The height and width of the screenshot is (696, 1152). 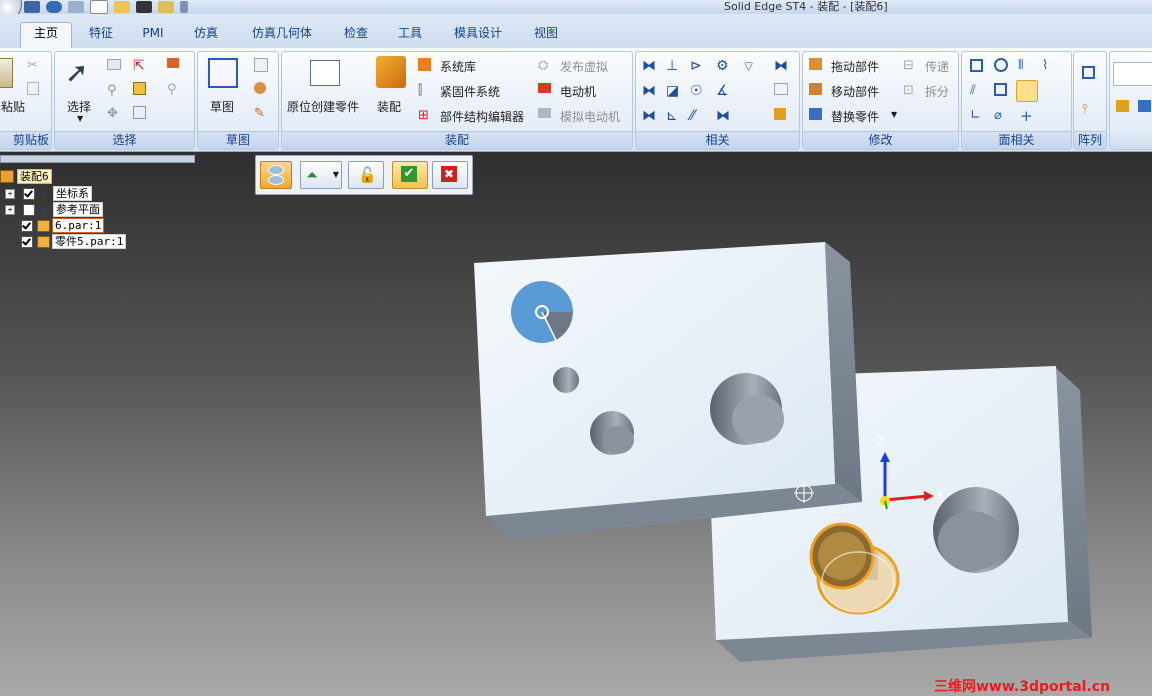 I want to click on replace-part-icon, so click(x=815, y=114).